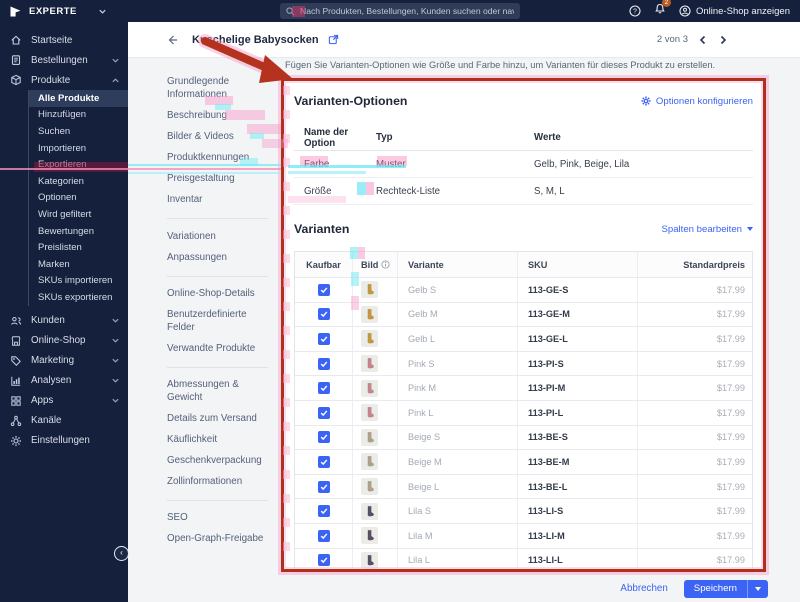 Image resolution: width=800 pixels, height=602 pixels. What do you see at coordinates (217, 392) in the screenshot?
I see `product-nav-item: Abmessungen & Gewicht` at bounding box center [217, 392].